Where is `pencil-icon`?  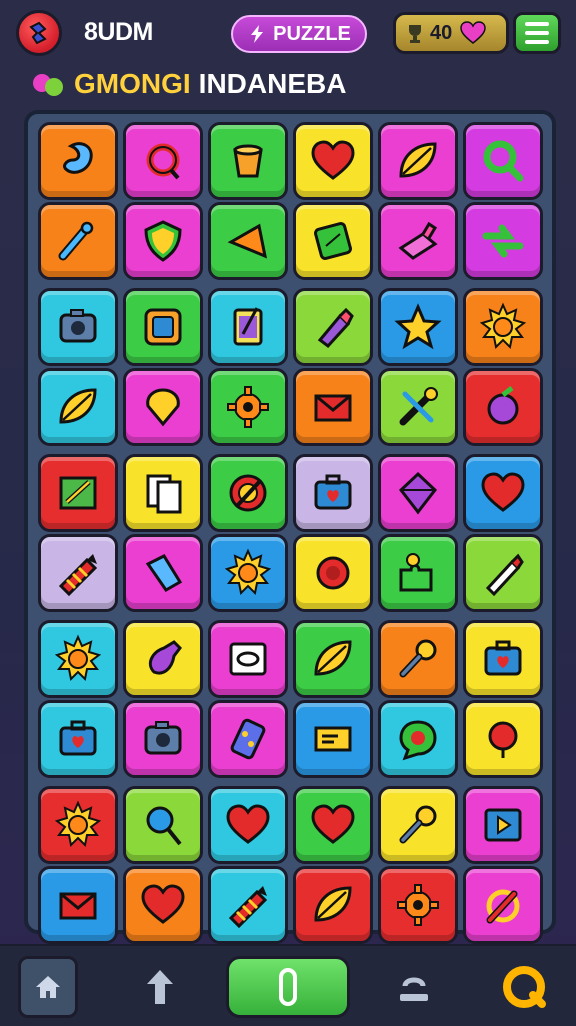
pencil-icon is located at coordinates (504, 575).